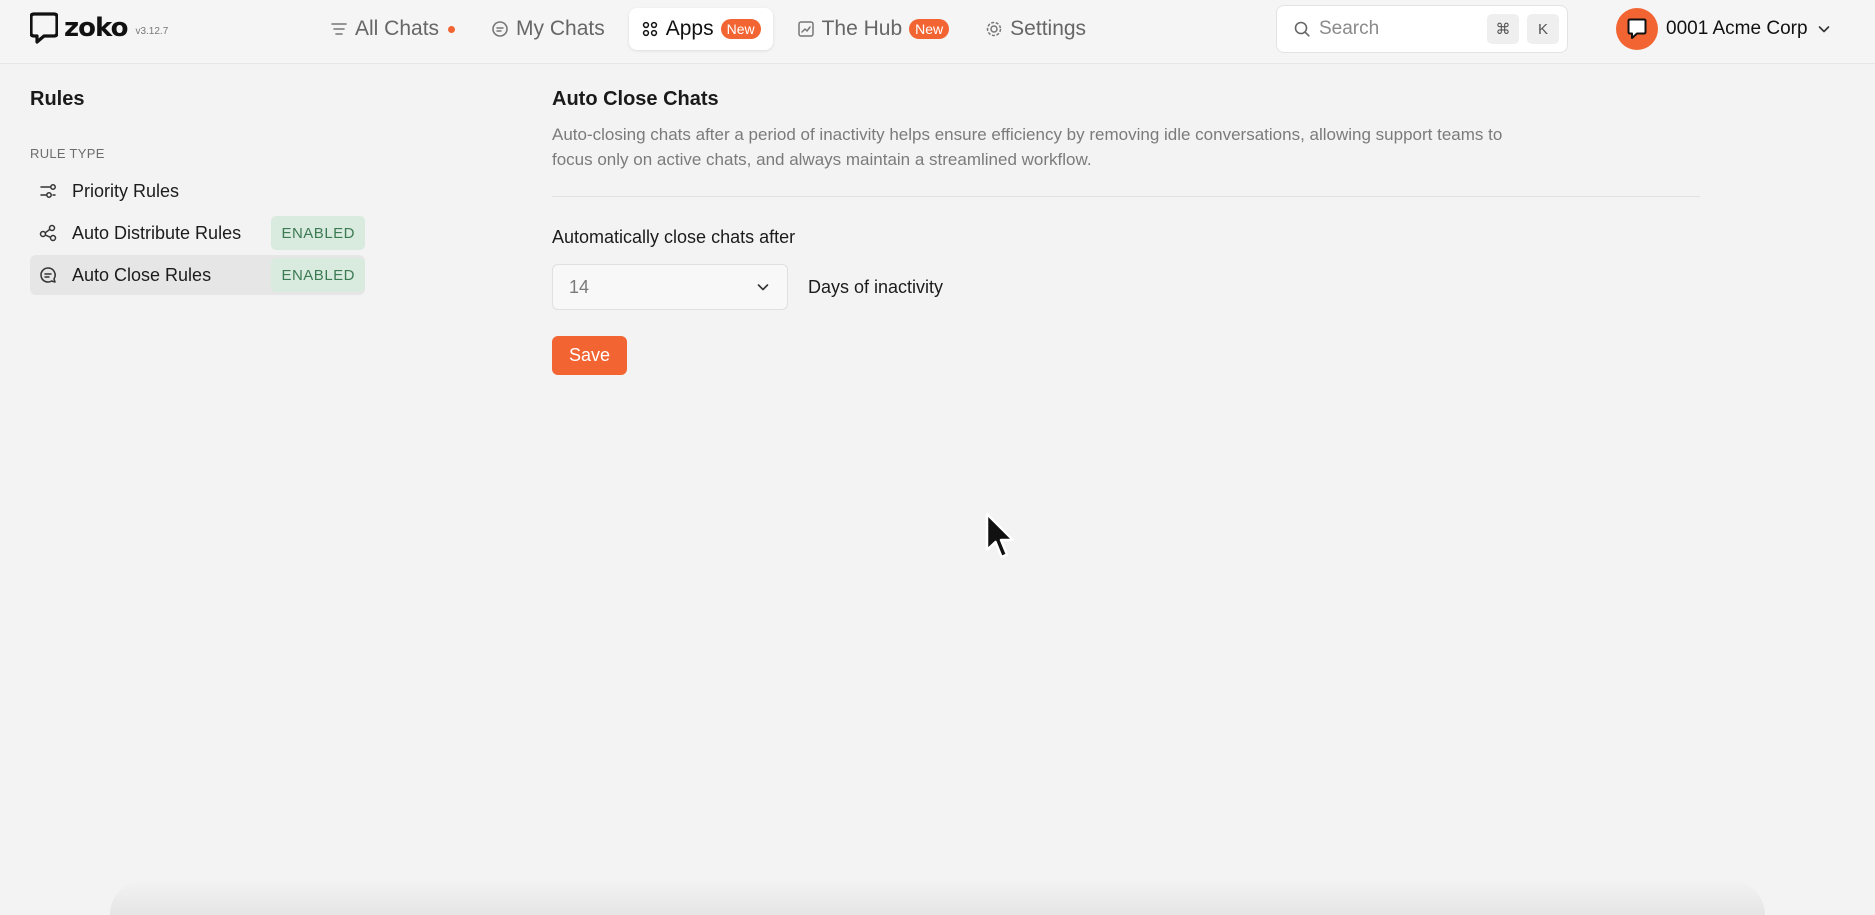 The width and height of the screenshot is (1875, 915). What do you see at coordinates (397, 28) in the screenshot?
I see `nav-all-chats-label: All Chats` at bounding box center [397, 28].